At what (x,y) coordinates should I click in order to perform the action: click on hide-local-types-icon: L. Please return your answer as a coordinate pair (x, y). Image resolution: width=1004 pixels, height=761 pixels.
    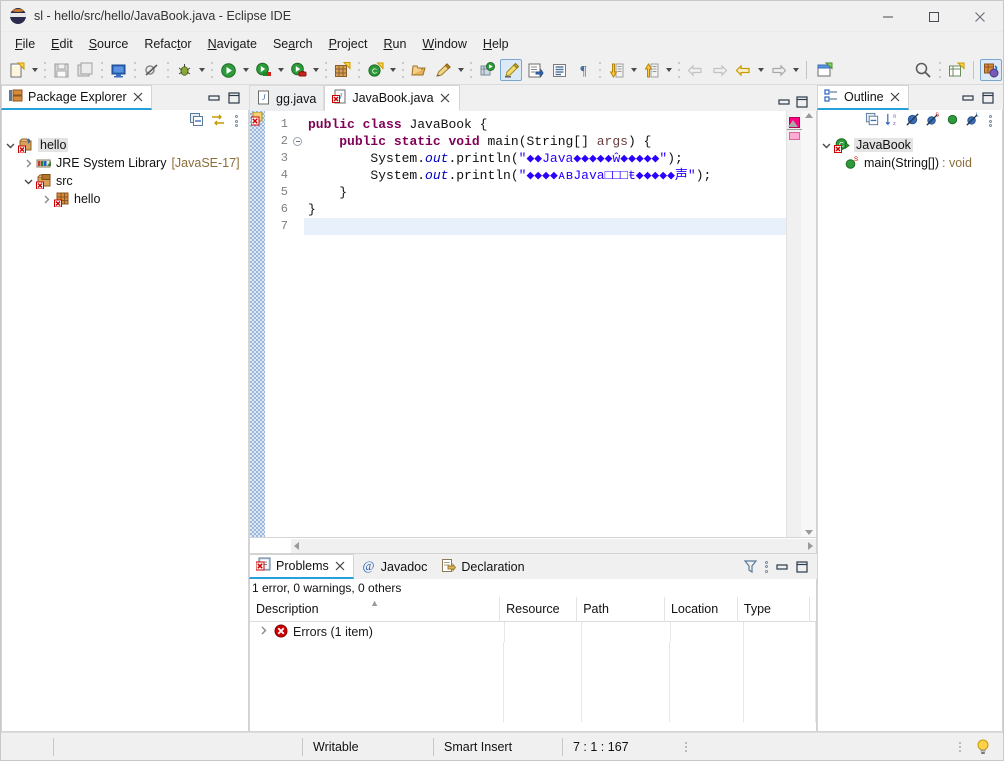
    Looking at the image, I should click on (972, 121).